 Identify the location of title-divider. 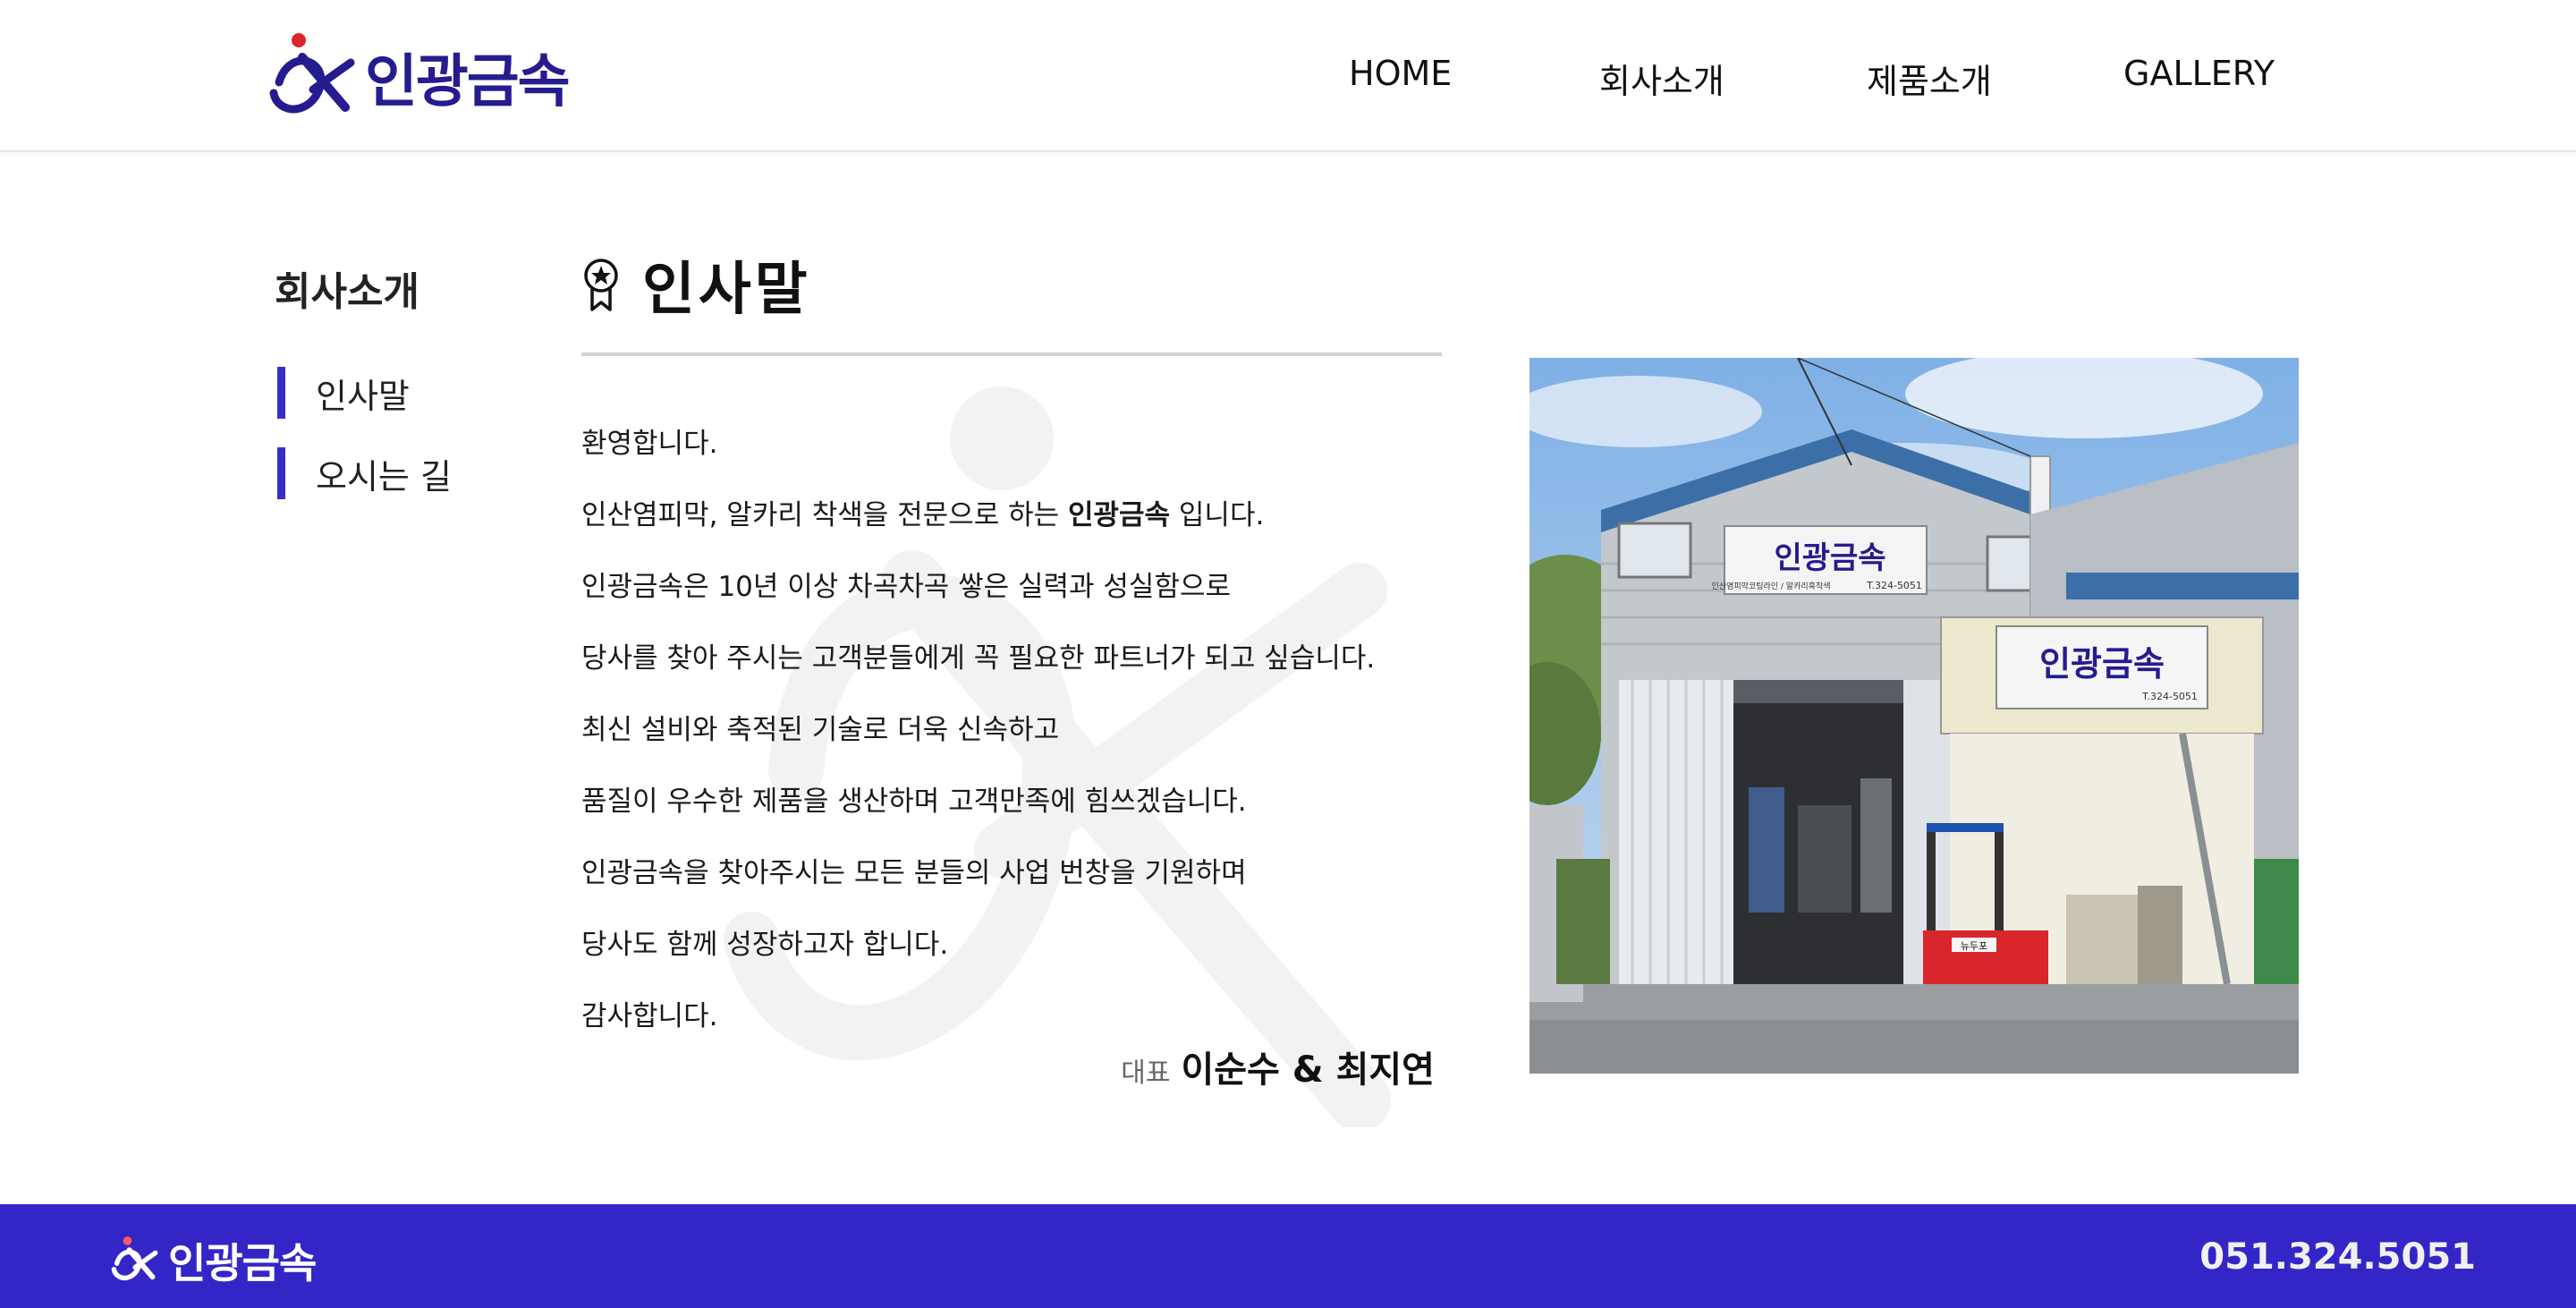
(1011, 354).